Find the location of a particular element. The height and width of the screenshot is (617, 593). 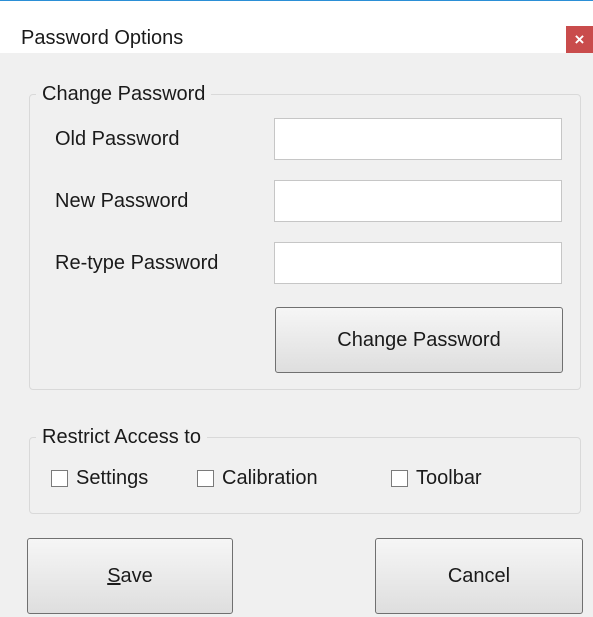

calibration-checkbox-box is located at coordinates (205, 478).